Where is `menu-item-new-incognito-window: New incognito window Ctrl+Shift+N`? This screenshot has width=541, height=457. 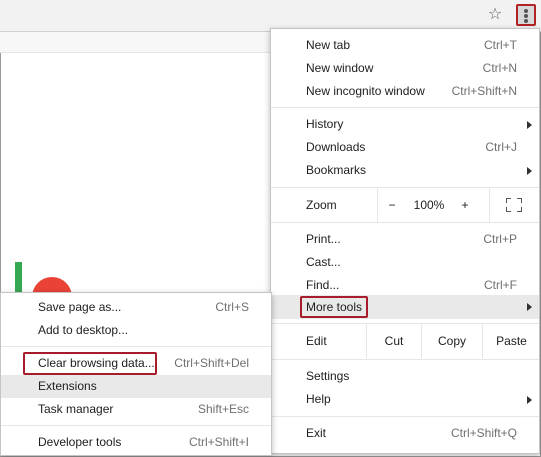
menu-item-new-incognito-window: New incognito window Ctrl+Shift+N is located at coordinates (405, 91).